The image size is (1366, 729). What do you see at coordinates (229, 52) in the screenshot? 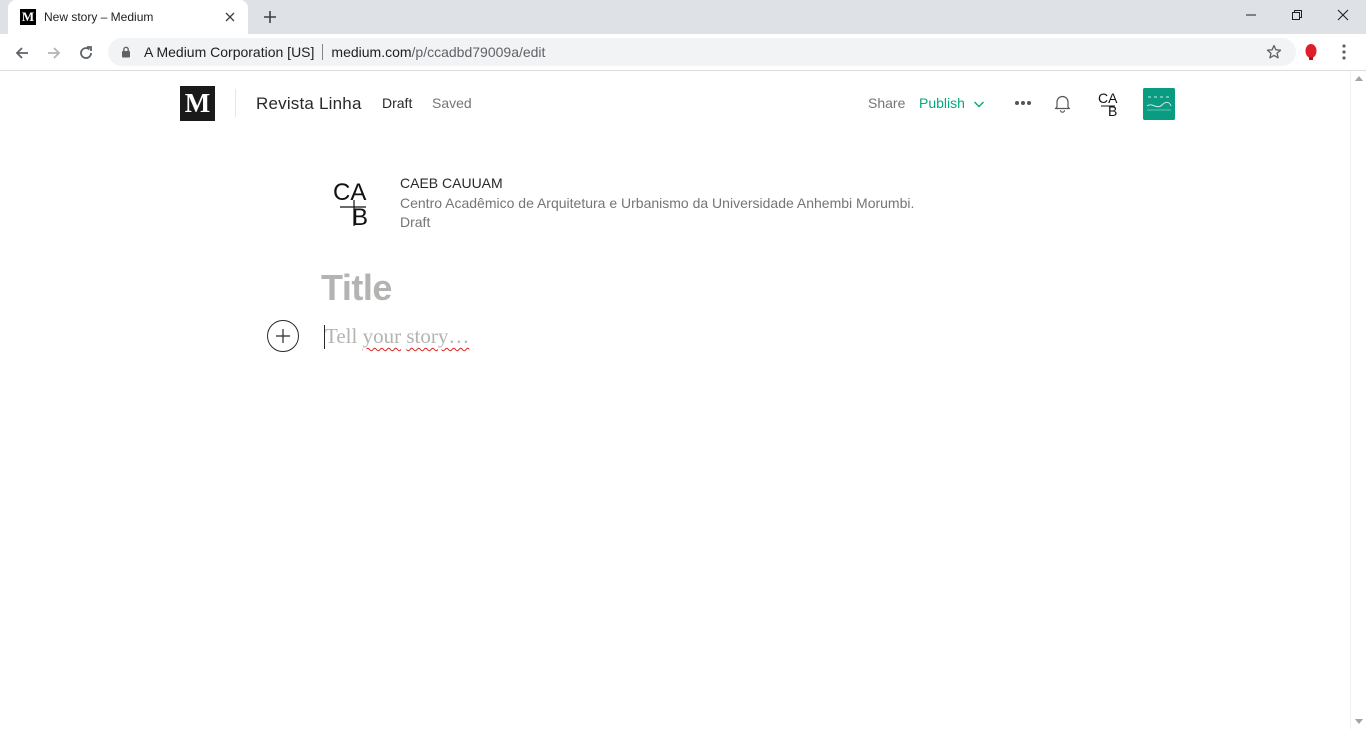
I see `site-identity: A Medium Corporation [US]` at bounding box center [229, 52].